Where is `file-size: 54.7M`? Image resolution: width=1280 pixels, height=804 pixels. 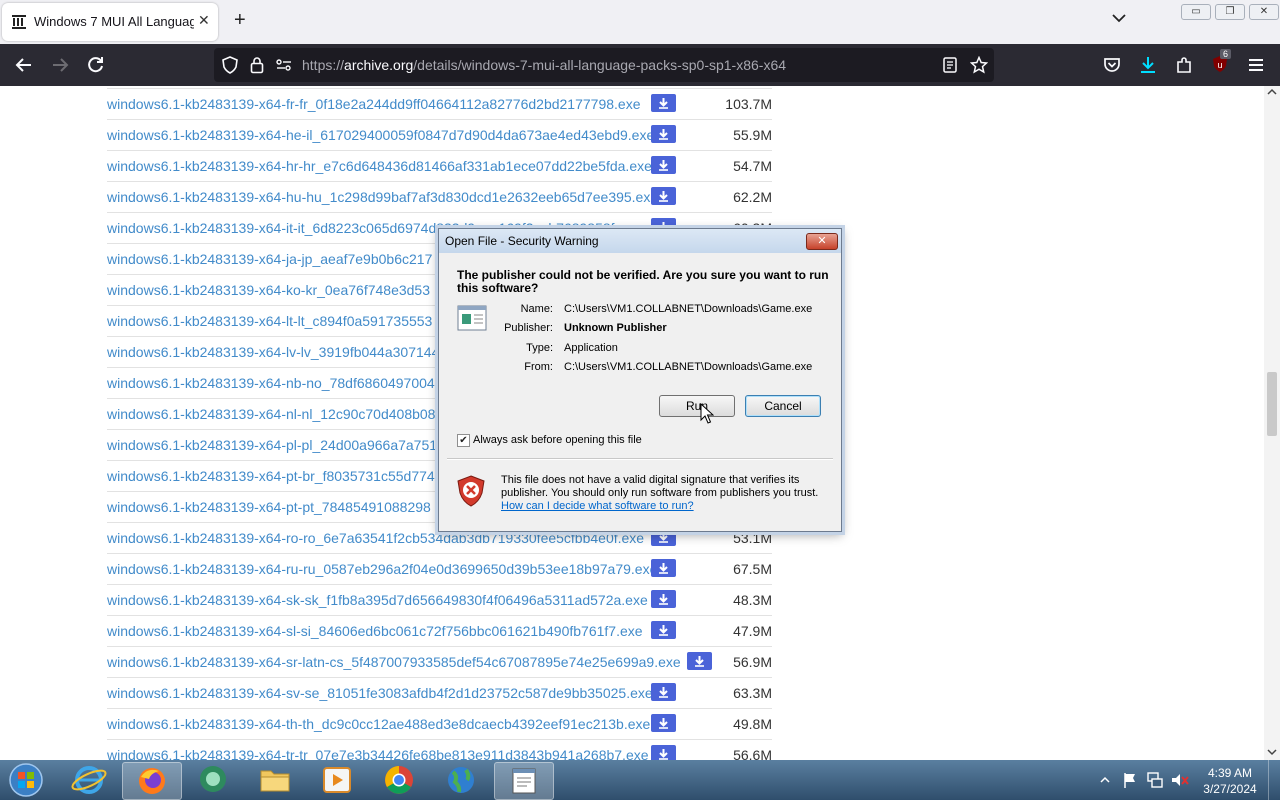
file-size: 54.7M is located at coordinates (752, 166).